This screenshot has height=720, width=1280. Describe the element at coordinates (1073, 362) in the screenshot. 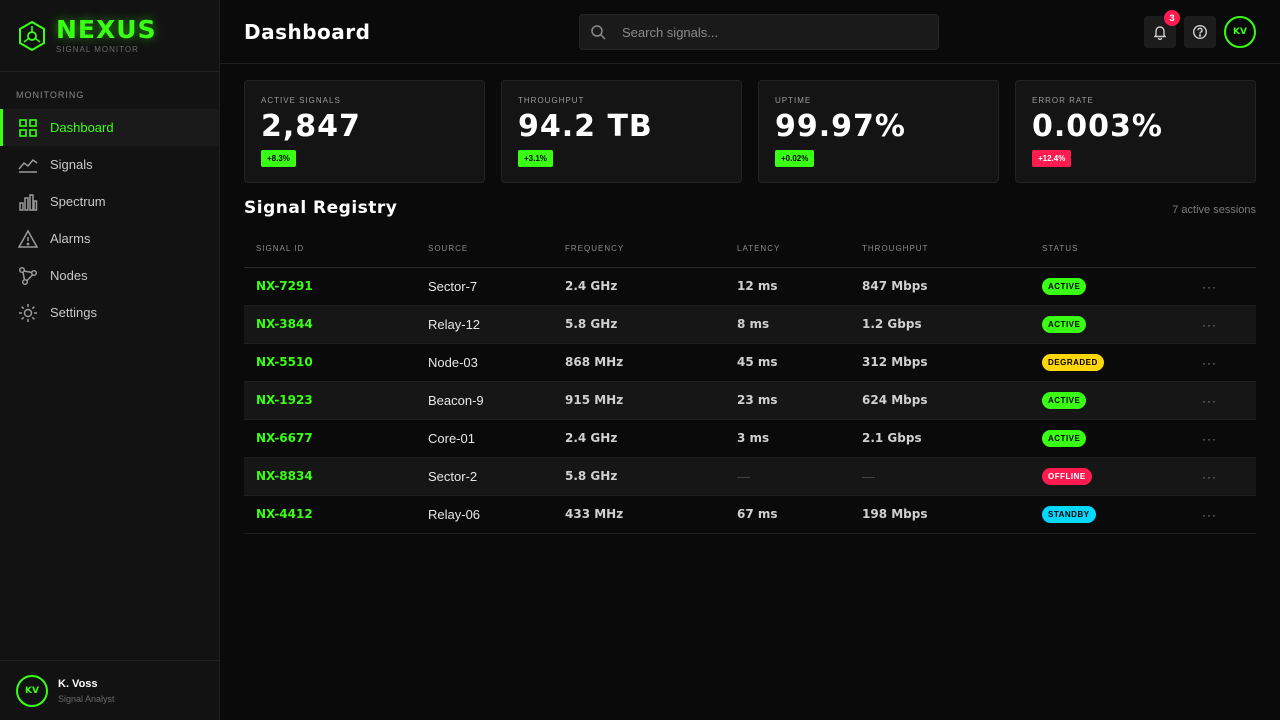

I see `status-badge: DEGRADED` at that location.